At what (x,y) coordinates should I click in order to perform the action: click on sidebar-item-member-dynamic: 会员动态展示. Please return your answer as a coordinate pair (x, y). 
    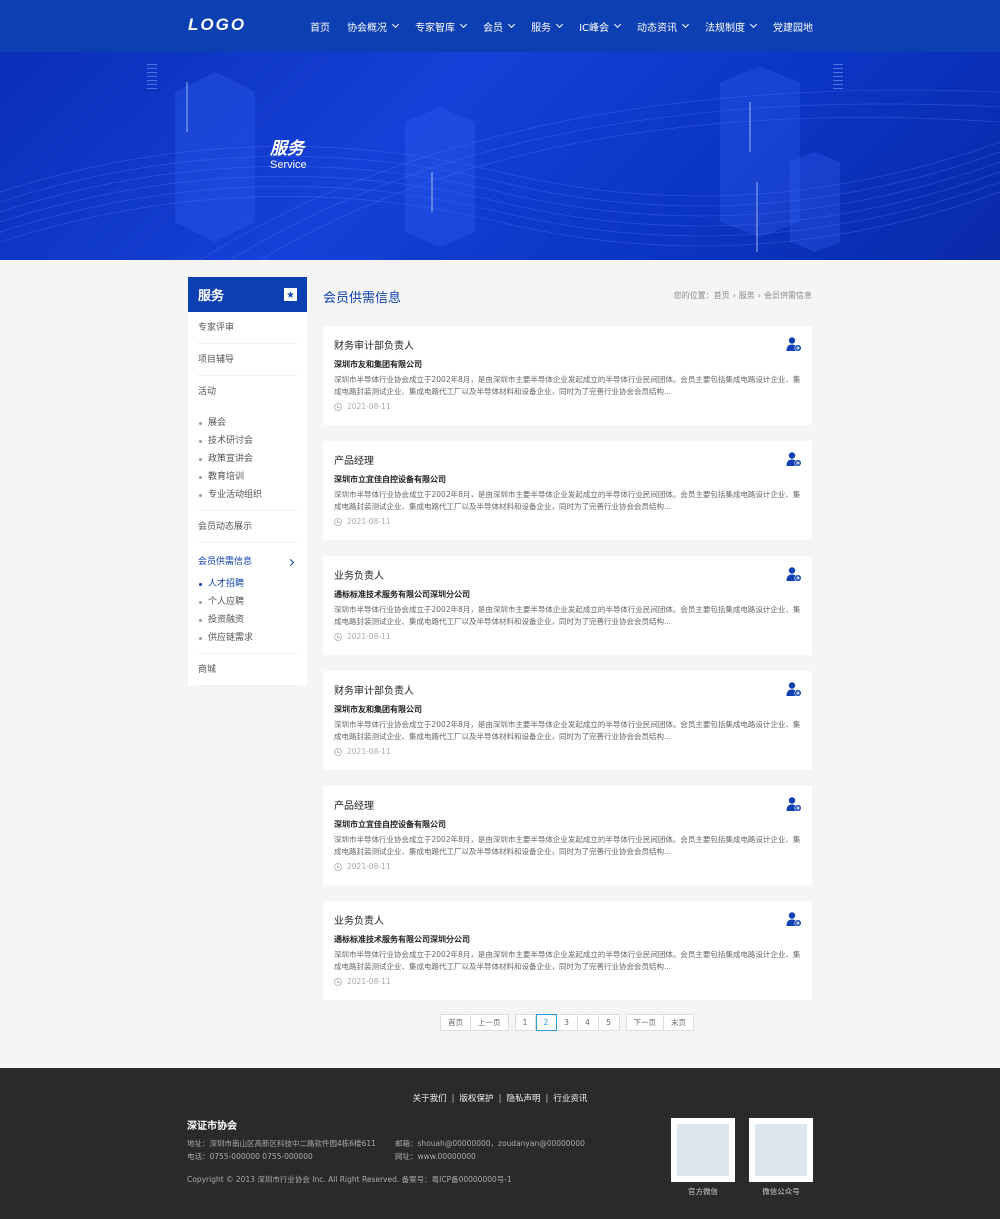
    Looking at the image, I should click on (247, 527).